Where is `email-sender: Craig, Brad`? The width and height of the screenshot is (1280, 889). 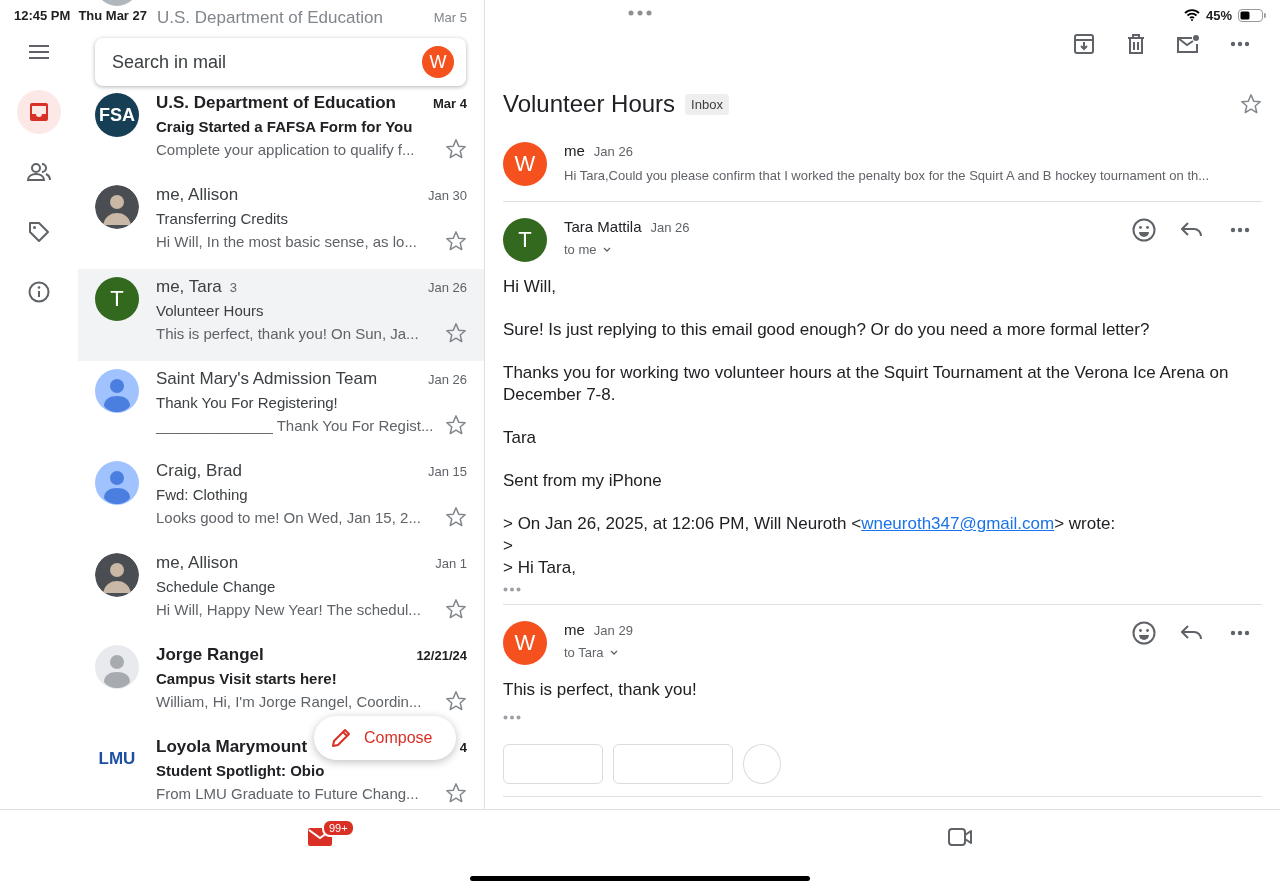
email-sender: Craig, Brad is located at coordinates (199, 471).